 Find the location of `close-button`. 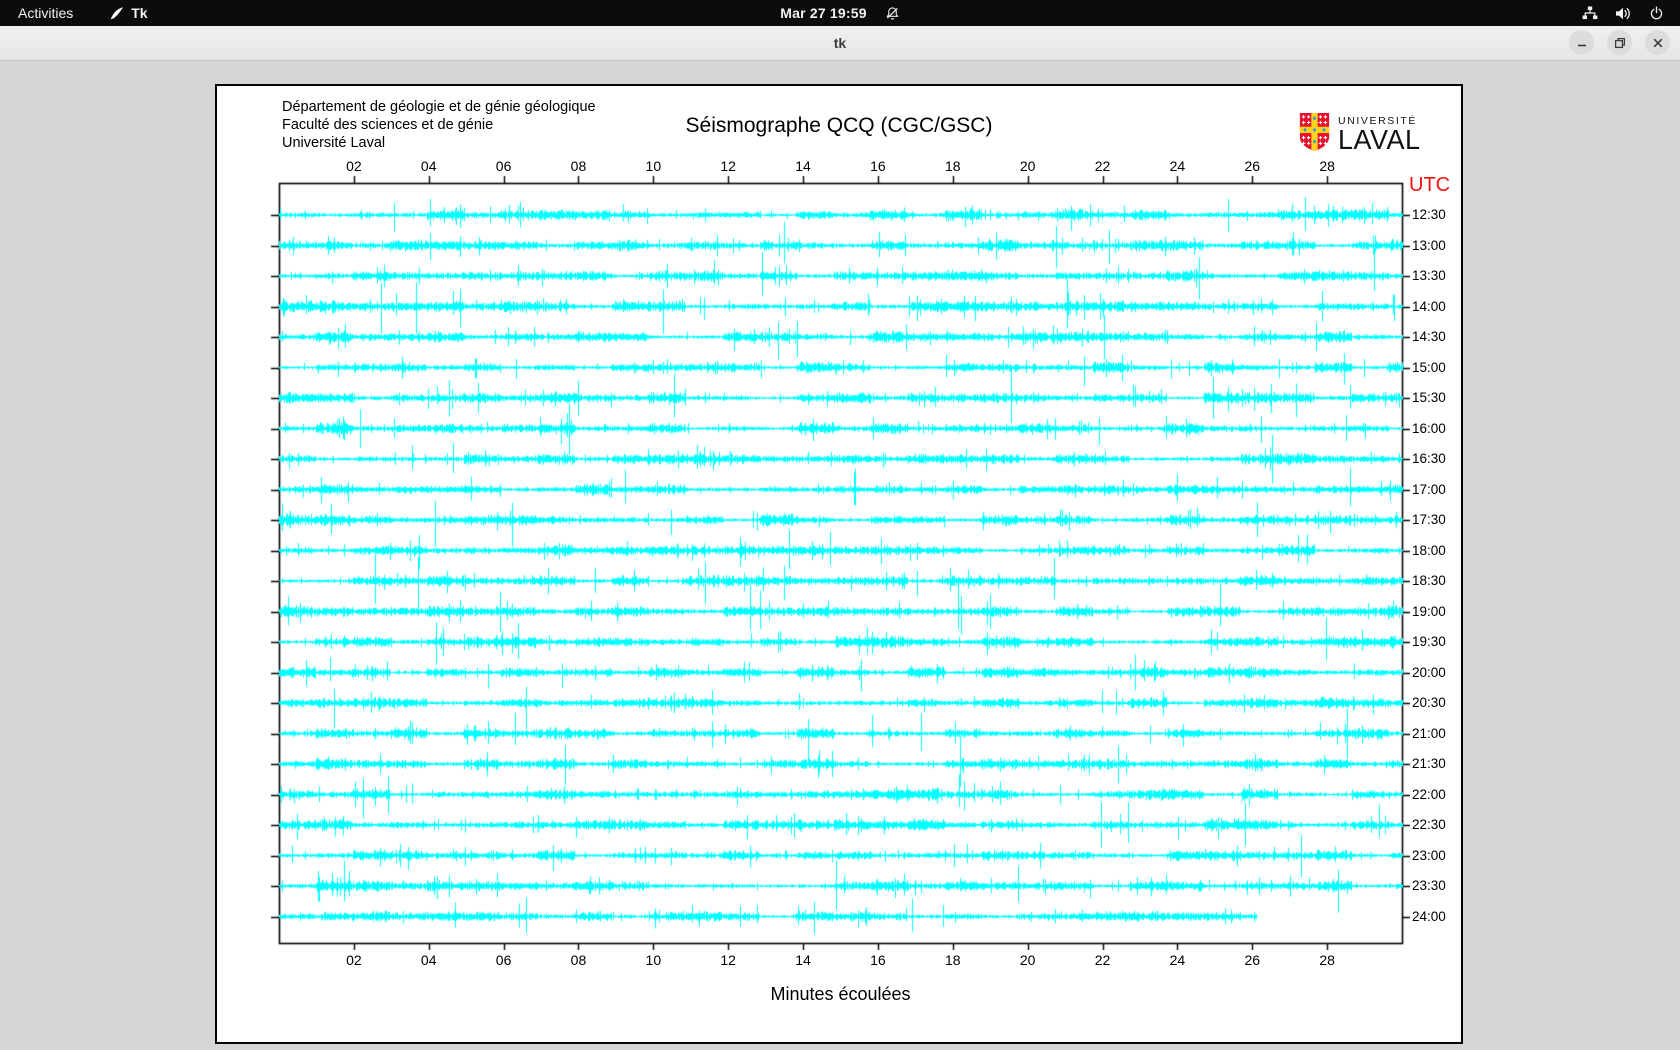

close-button is located at coordinates (1657, 42).